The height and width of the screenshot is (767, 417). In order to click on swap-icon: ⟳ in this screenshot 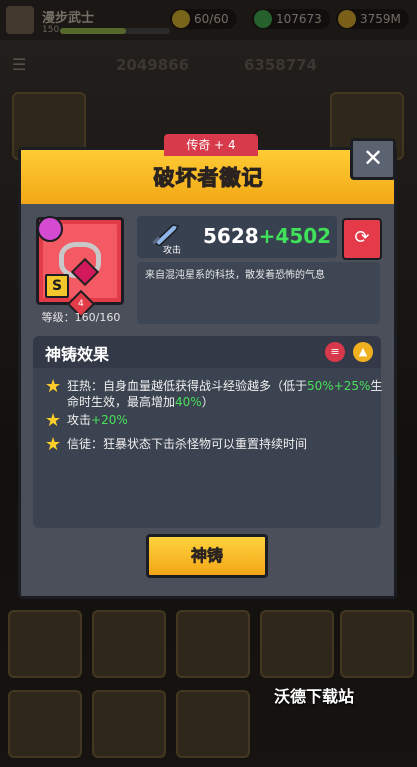, I will do `click(362, 237)`.